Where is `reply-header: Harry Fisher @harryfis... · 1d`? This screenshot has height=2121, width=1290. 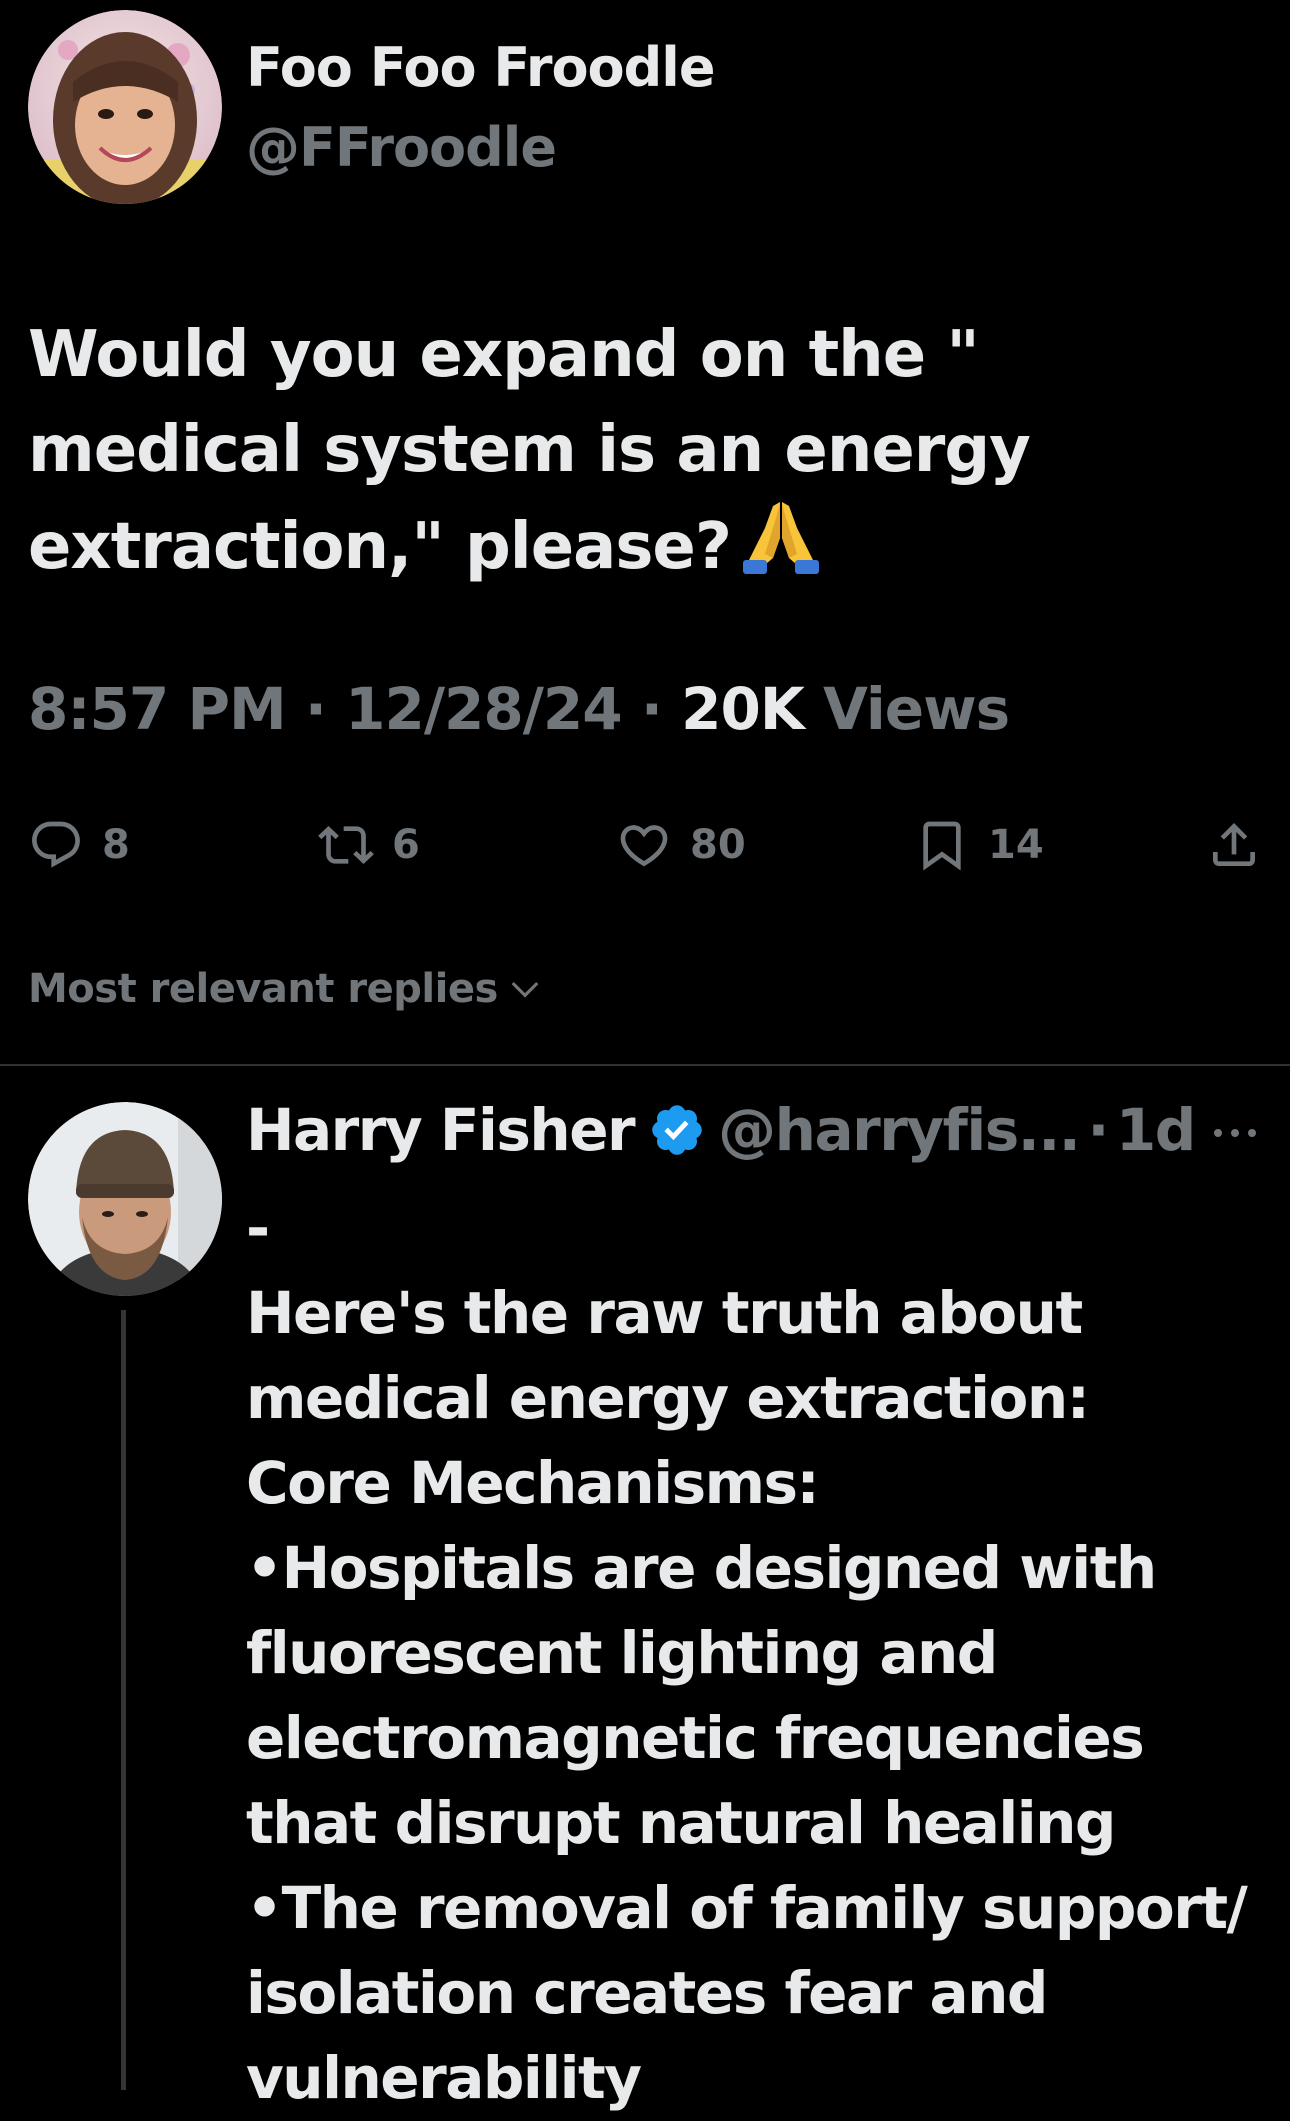 reply-header: Harry Fisher @harryfis... · 1d is located at coordinates (721, 1130).